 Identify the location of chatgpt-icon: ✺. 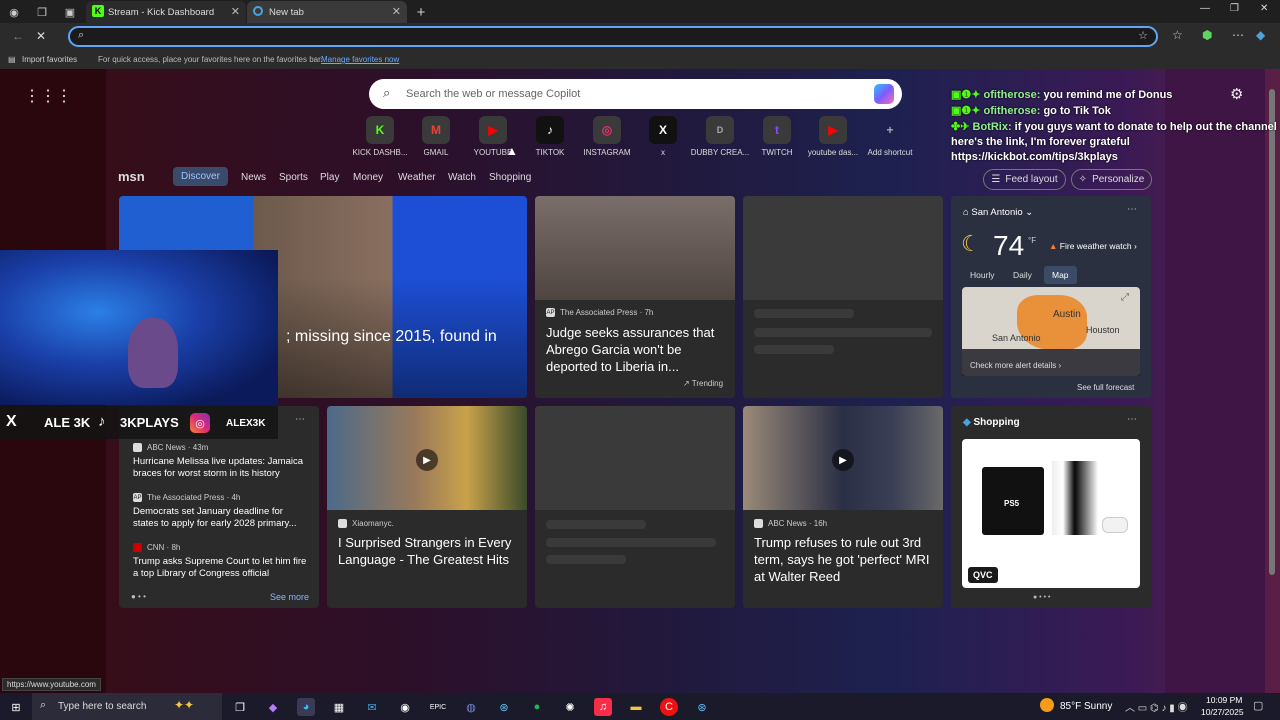
(570, 707).